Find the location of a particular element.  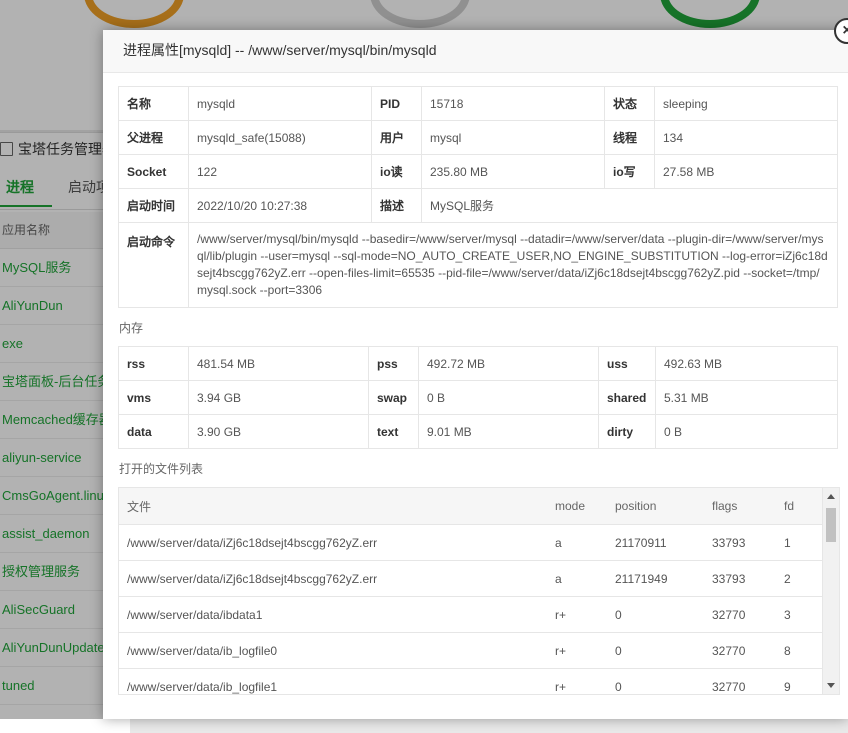

vms-value: 3.94 GB is located at coordinates (278, 397).